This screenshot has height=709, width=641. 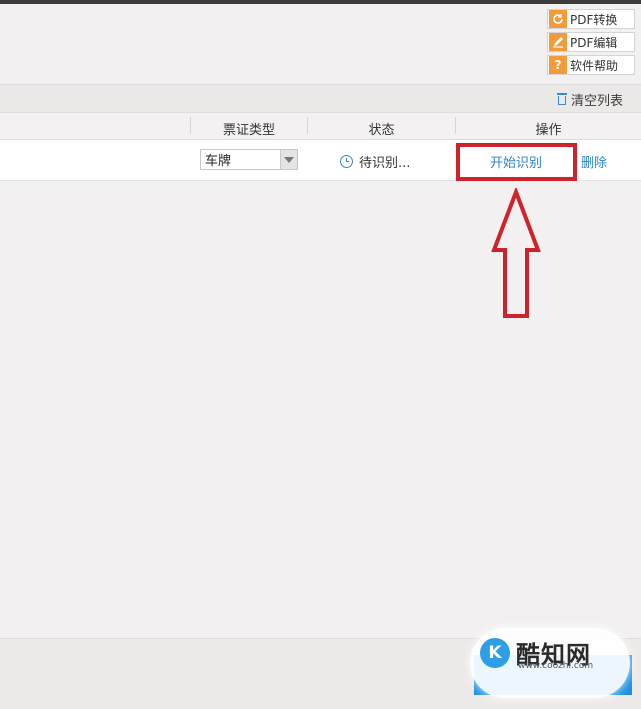 What do you see at coordinates (248, 130) in the screenshot?
I see `column-header-type: 票证类型` at bounding box center [248, 130].